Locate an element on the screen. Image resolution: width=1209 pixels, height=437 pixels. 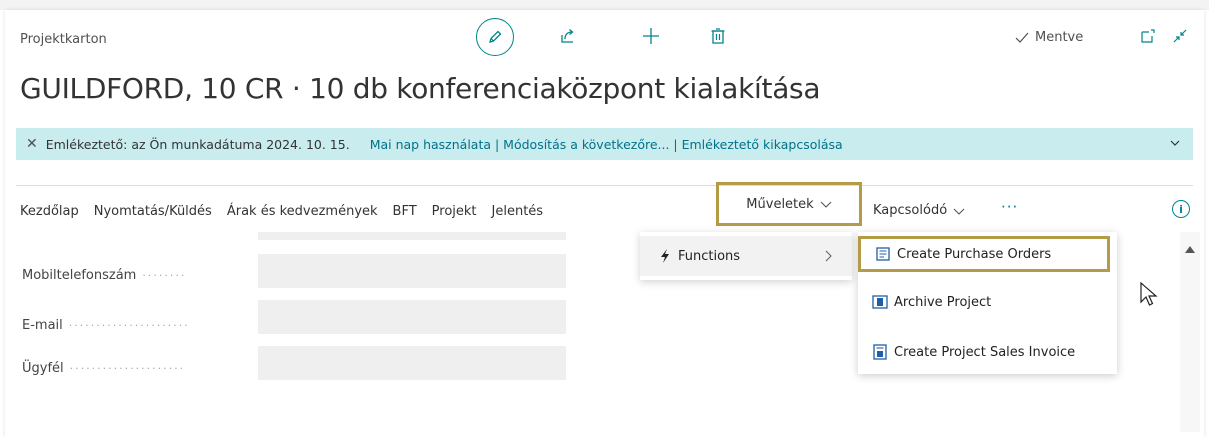
tab-related: Kapcsolódó is located at coordinates (919, 210).